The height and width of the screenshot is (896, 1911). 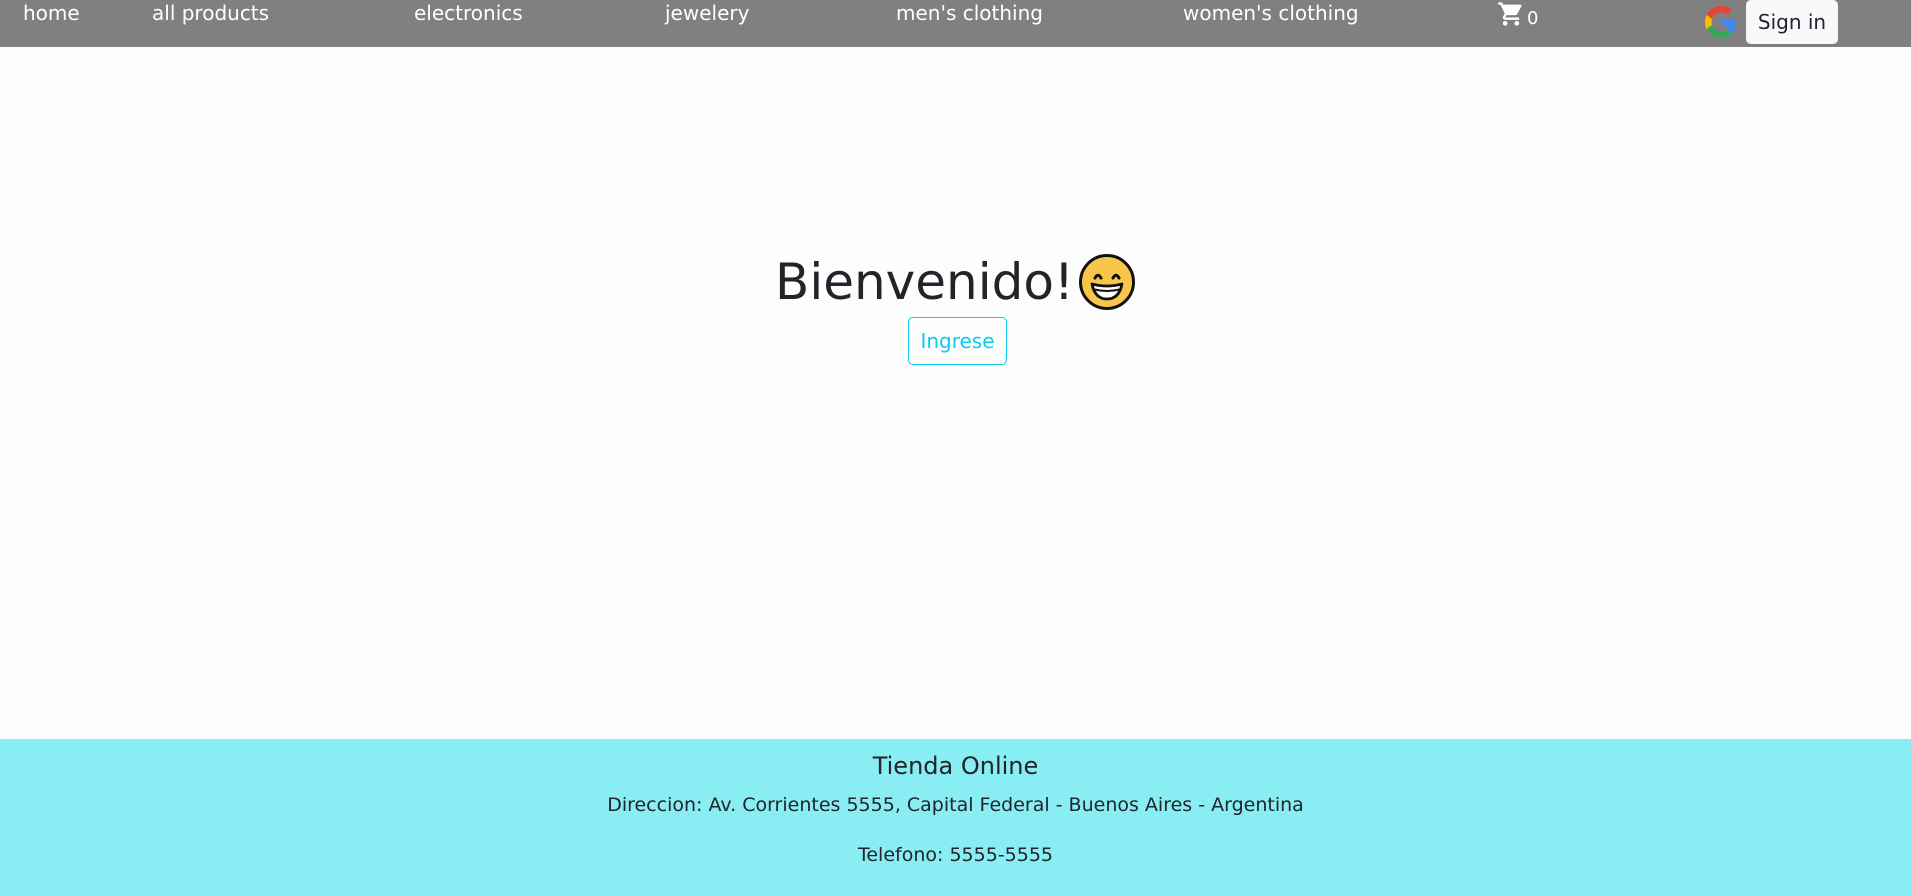 What do you see at coordinates (210, 13) in the screenshot?
I see `nav-link-all-products: all products` at bounding box center [210, 13].